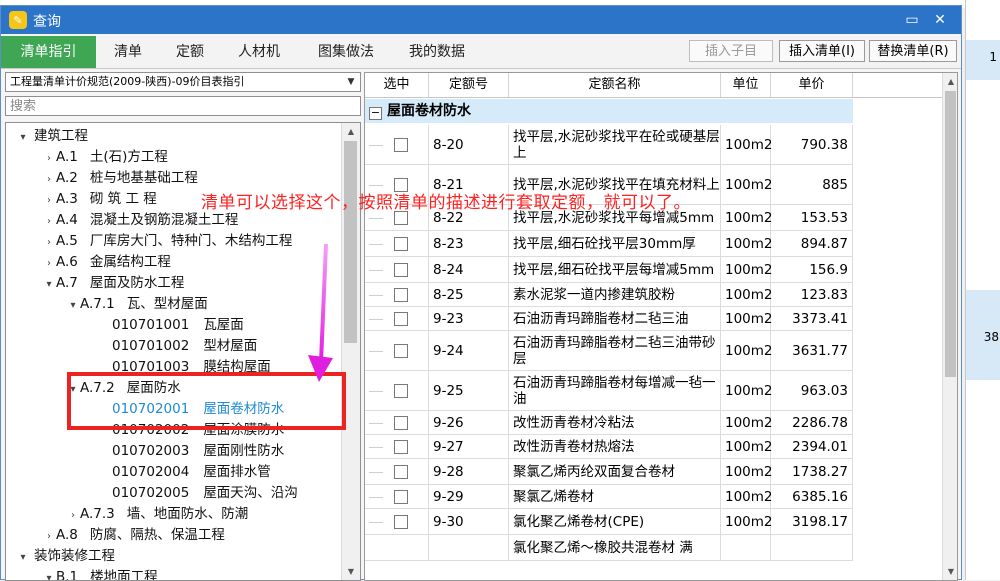 This screenshot has height=581, width=1000. What do you see at coordinates (615, 85) in the screenshot?
I see `header-name: 定额名称` at bounding box center [615, 85].